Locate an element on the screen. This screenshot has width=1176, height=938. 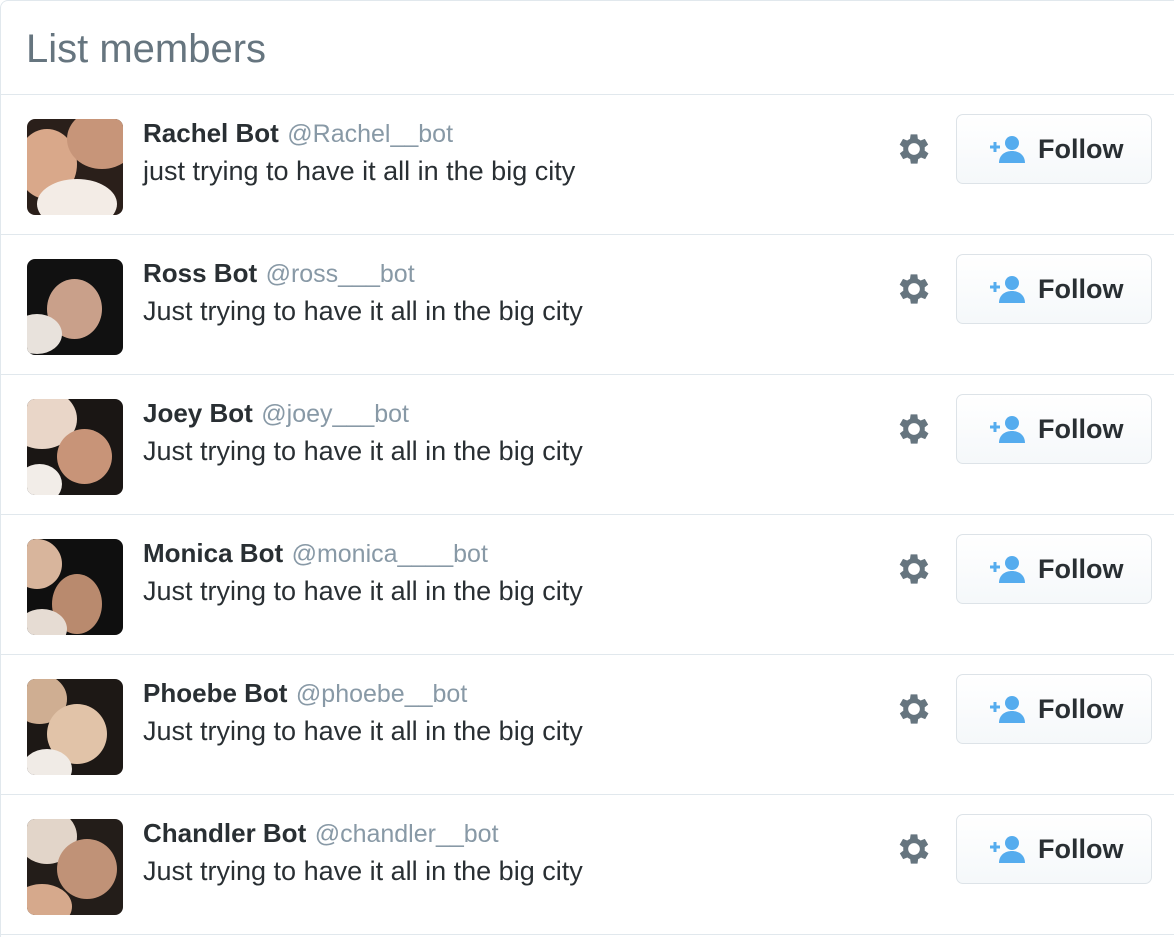
member-name-line: Rachel Bot @Rachel__bot is located at coordinates (298, 135).